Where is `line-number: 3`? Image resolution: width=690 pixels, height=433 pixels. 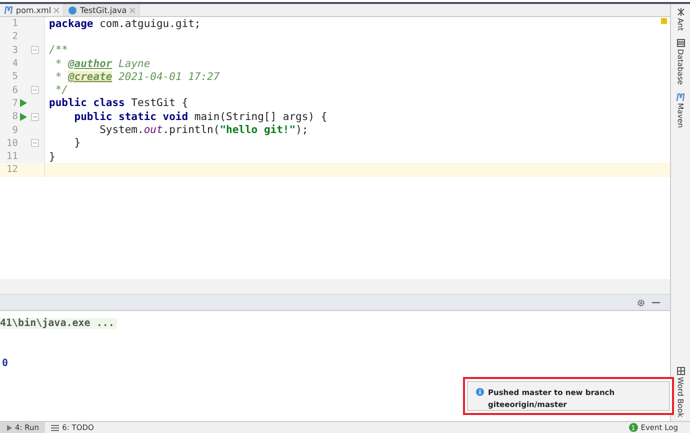 line-number: 3 is located at coordinates (14, 50).